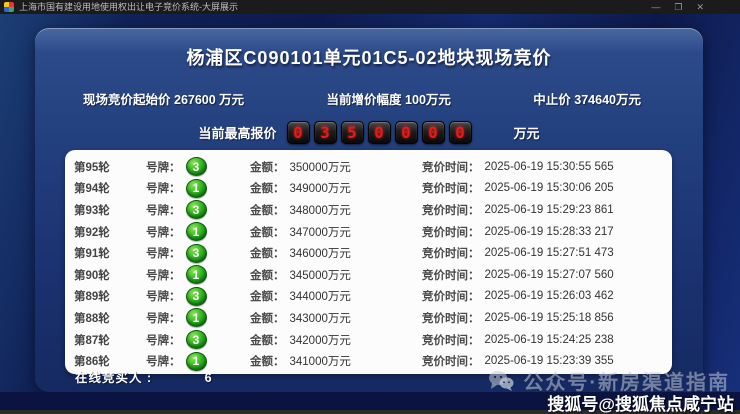 The width and height of the screenshot is (740, 414). What do you see at coordinates (92, 254) in the screenshot?
I see `round-label: 第91轮` at bounding box center [92, 254].